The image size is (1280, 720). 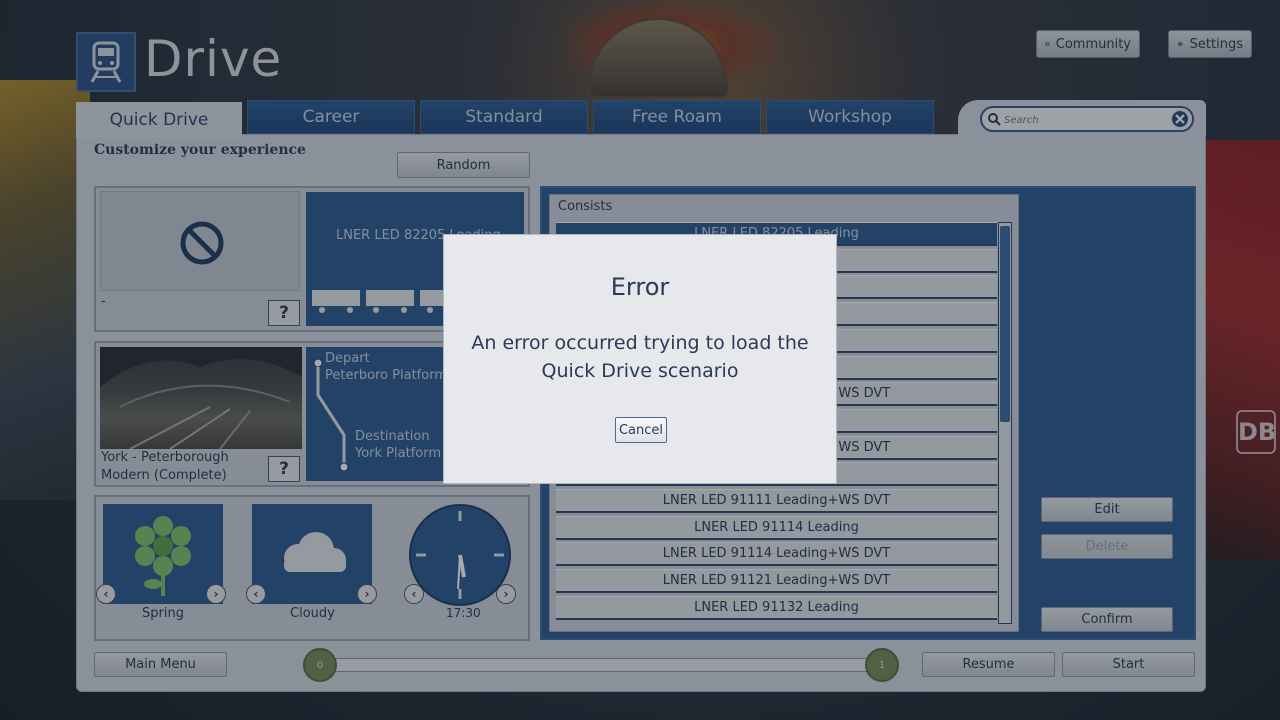 I want to click on error-cancel-button: Cancel, so click(x=641, y=430).